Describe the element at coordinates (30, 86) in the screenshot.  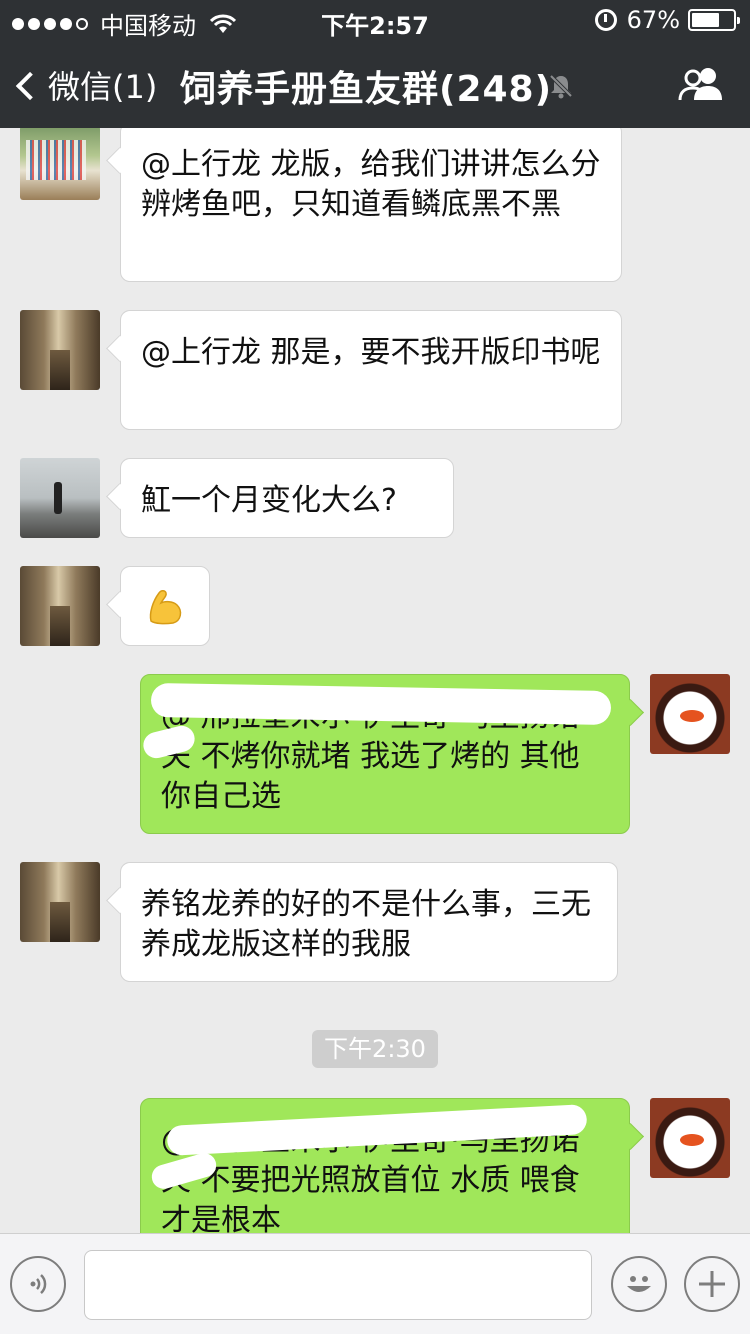
I see `chevron-left-icon` at that location.